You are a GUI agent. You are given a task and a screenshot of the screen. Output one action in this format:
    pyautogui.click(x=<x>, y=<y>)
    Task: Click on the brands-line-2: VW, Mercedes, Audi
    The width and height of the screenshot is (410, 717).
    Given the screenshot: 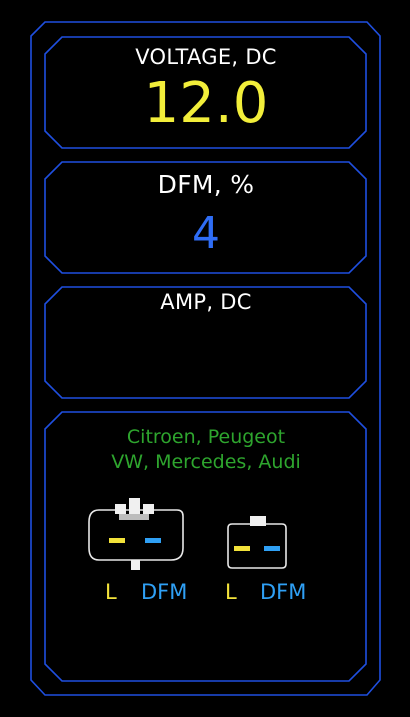 What is the action you would take?
    pyautogui.click(x=206, y=462)
    